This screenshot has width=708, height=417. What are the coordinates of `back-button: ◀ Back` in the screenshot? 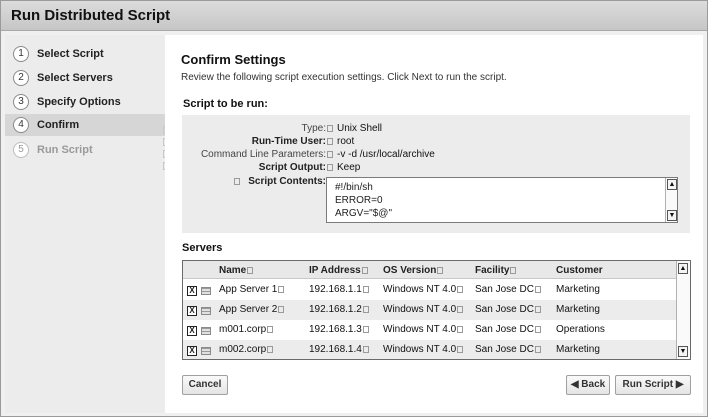 It's located at (588, 385).